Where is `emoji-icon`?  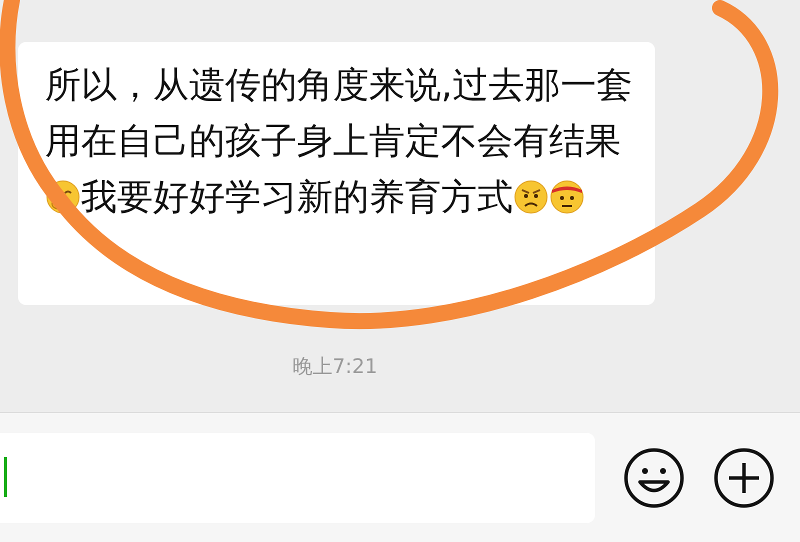 emoji-icon is located at coordinates (654, 477).